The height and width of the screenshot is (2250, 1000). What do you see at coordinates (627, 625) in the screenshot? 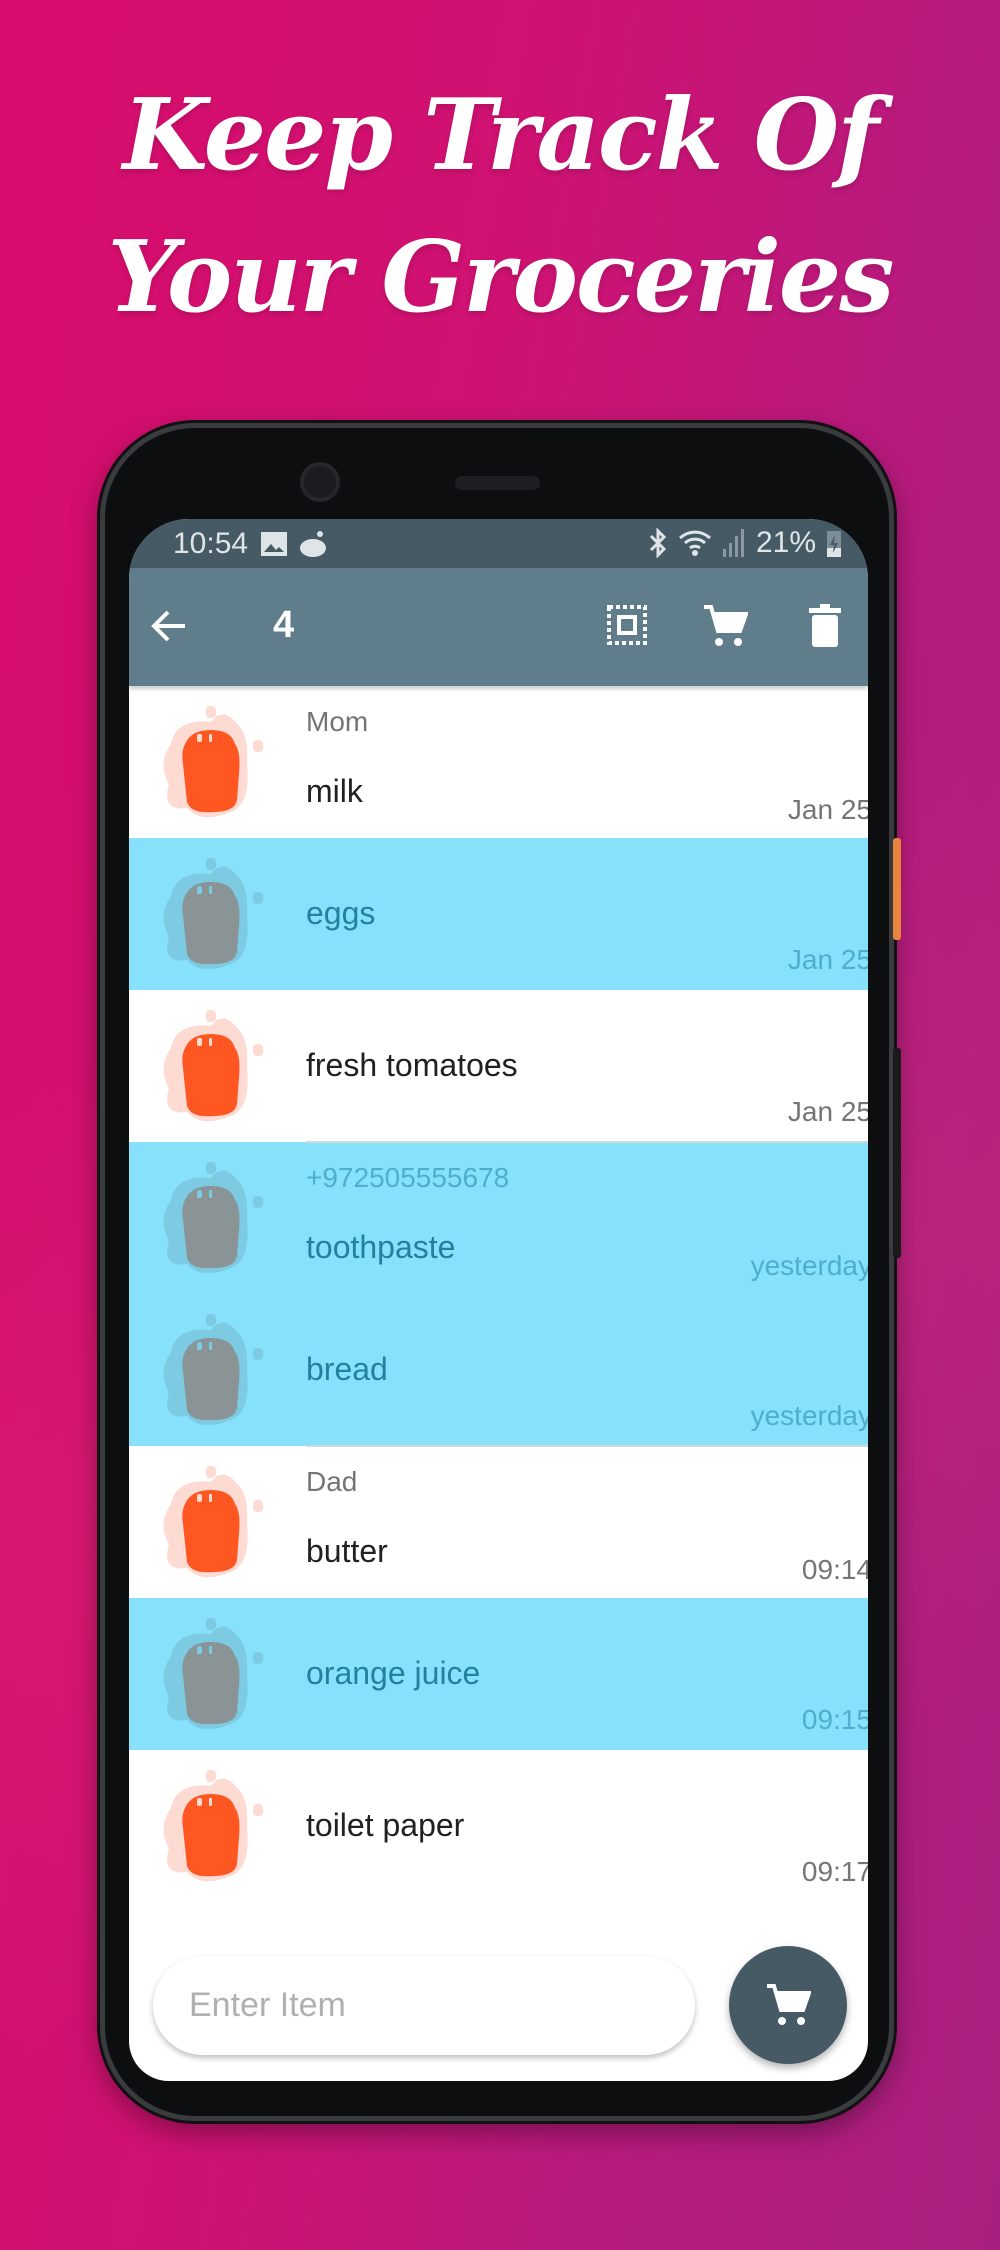
I see `select-all-icon` at bounding box center [627, 625].